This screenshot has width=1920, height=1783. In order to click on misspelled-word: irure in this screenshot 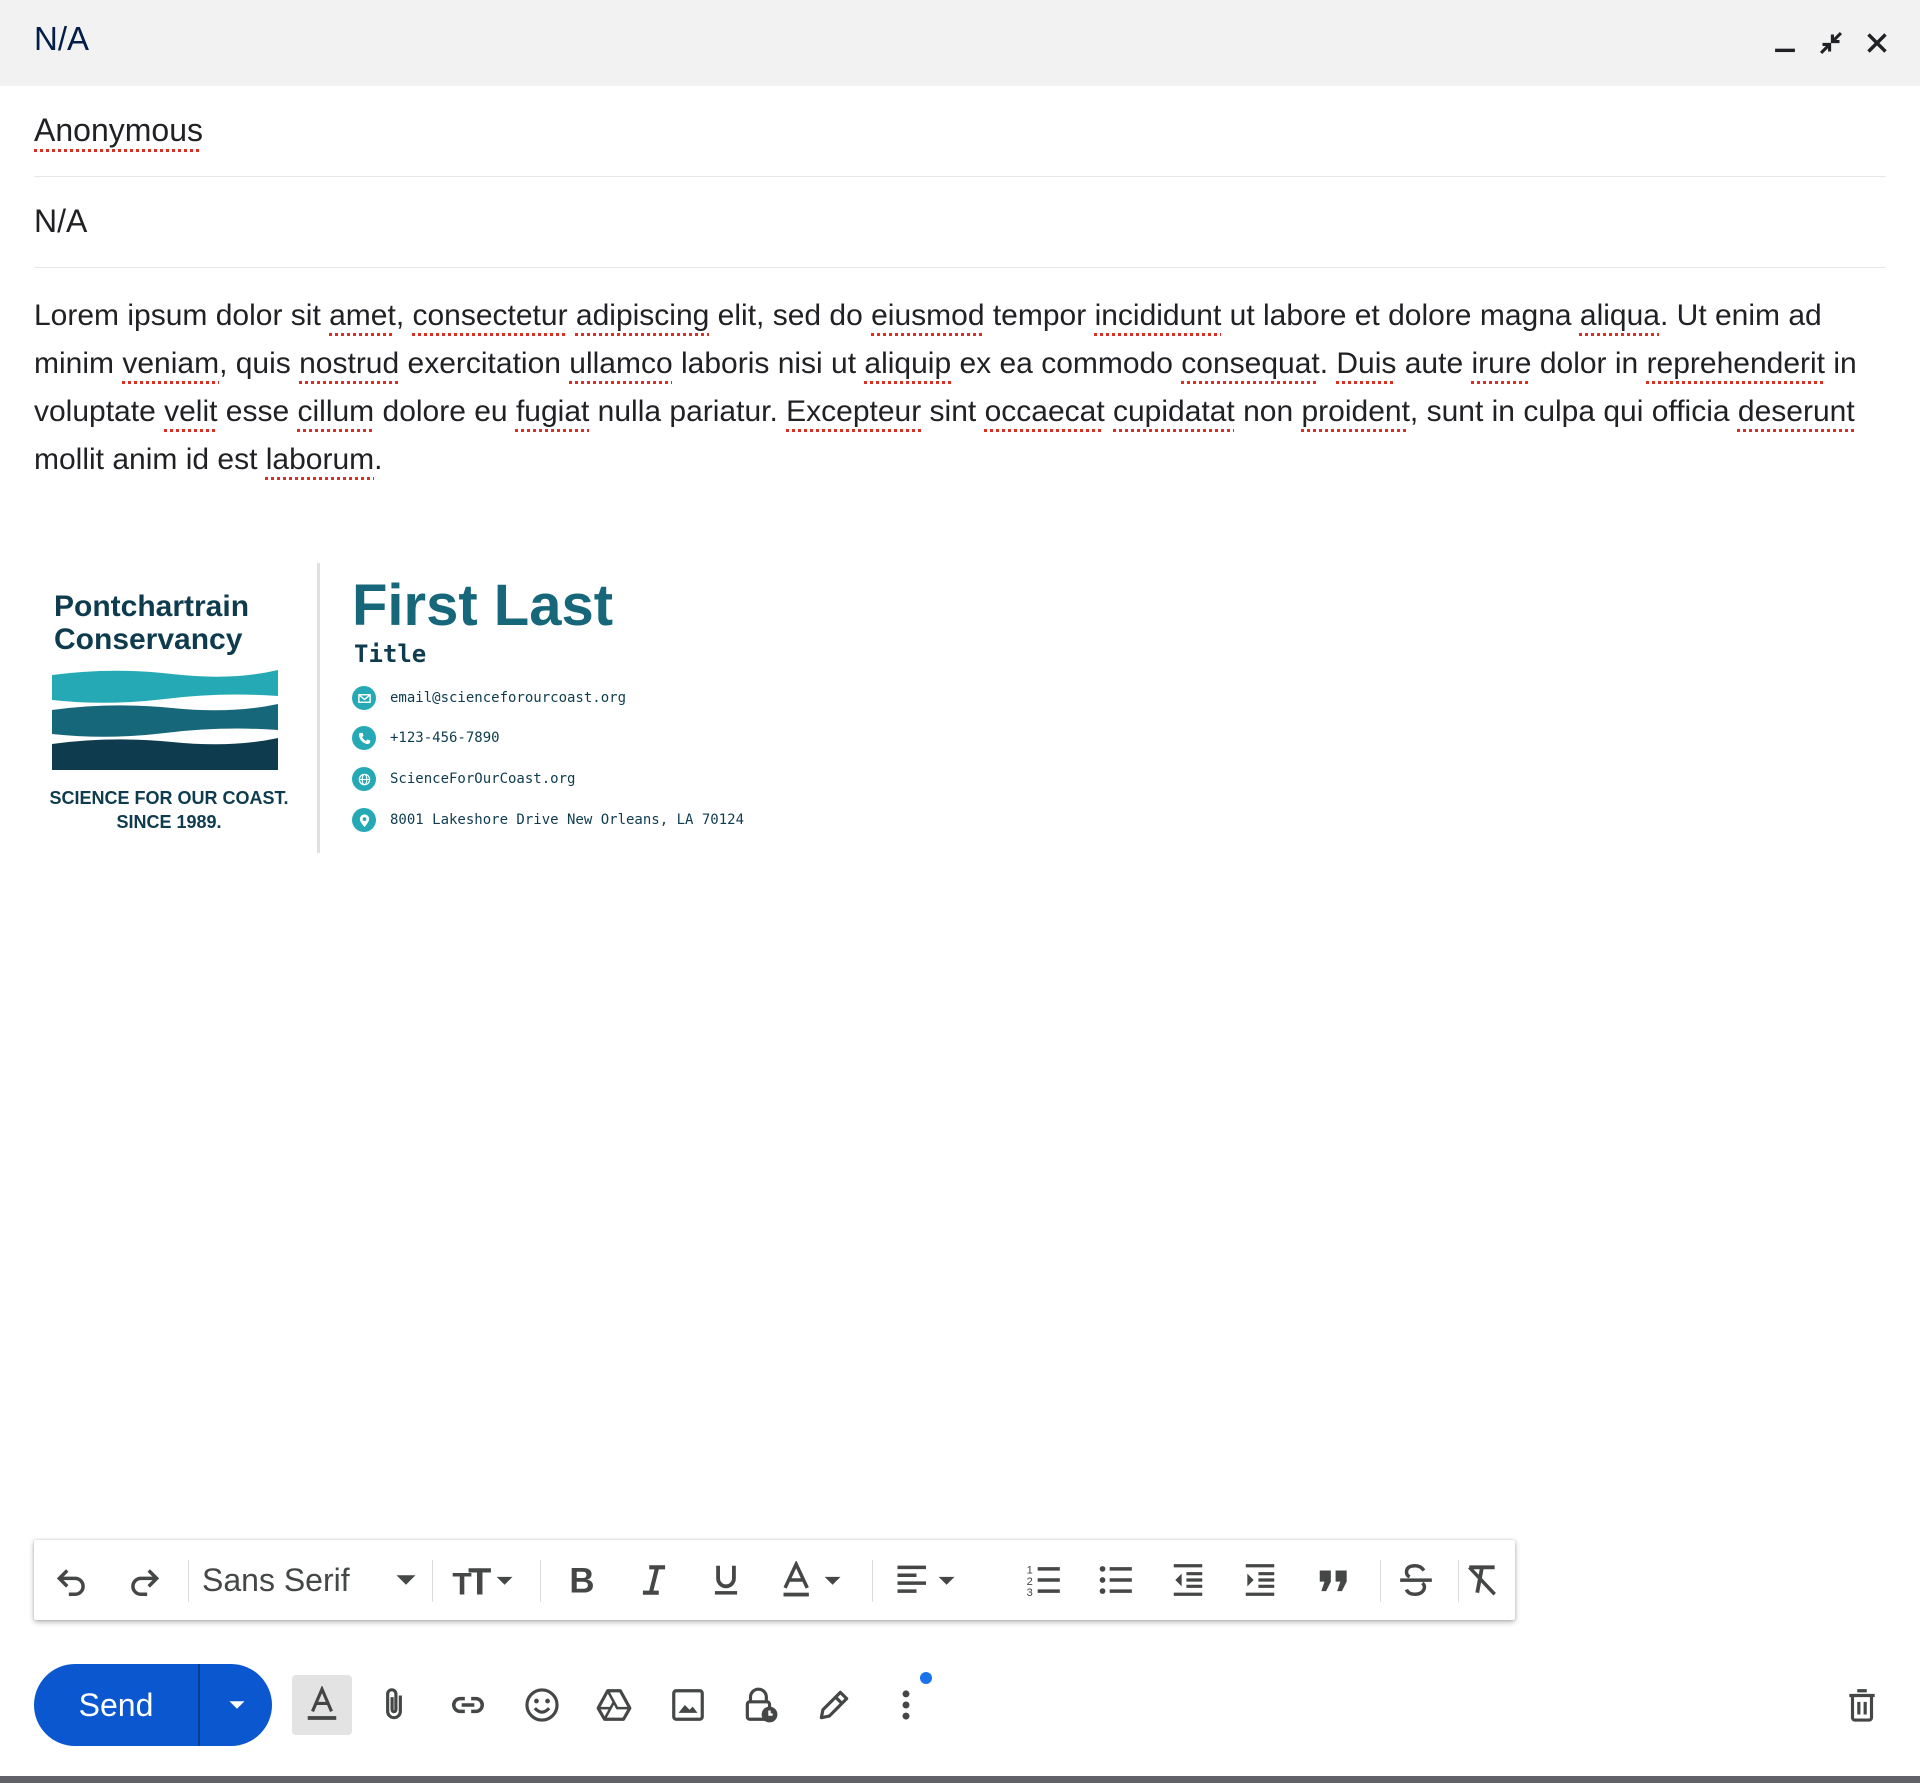, I will do `click(1501, 363)`.